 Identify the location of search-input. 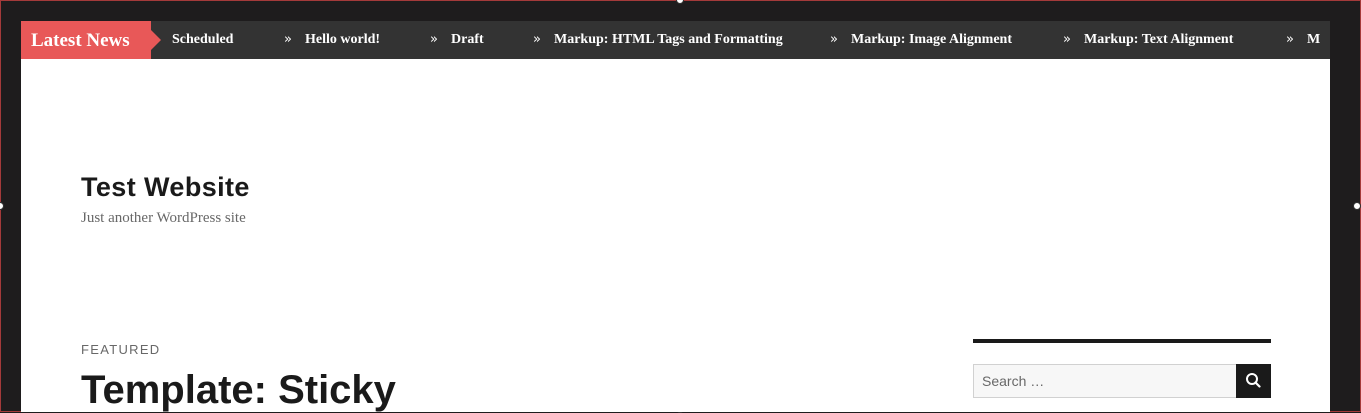
(1105, 381).